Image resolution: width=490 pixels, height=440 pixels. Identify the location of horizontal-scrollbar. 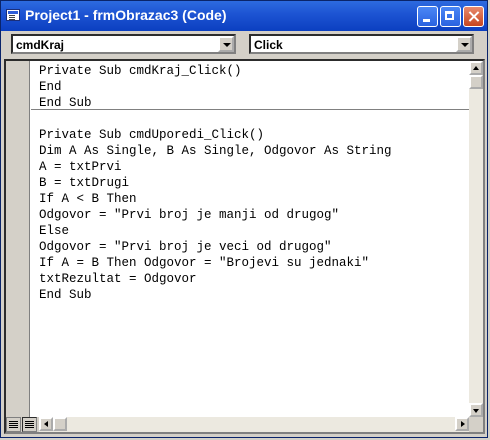
(254, 424).